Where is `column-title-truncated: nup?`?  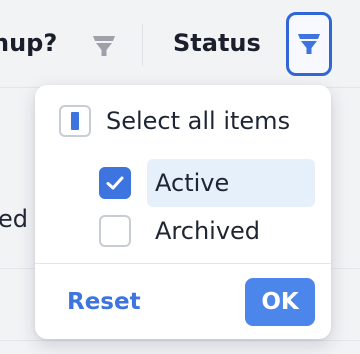
column-title-truncated: nup? is located at coordinates (29, 43).